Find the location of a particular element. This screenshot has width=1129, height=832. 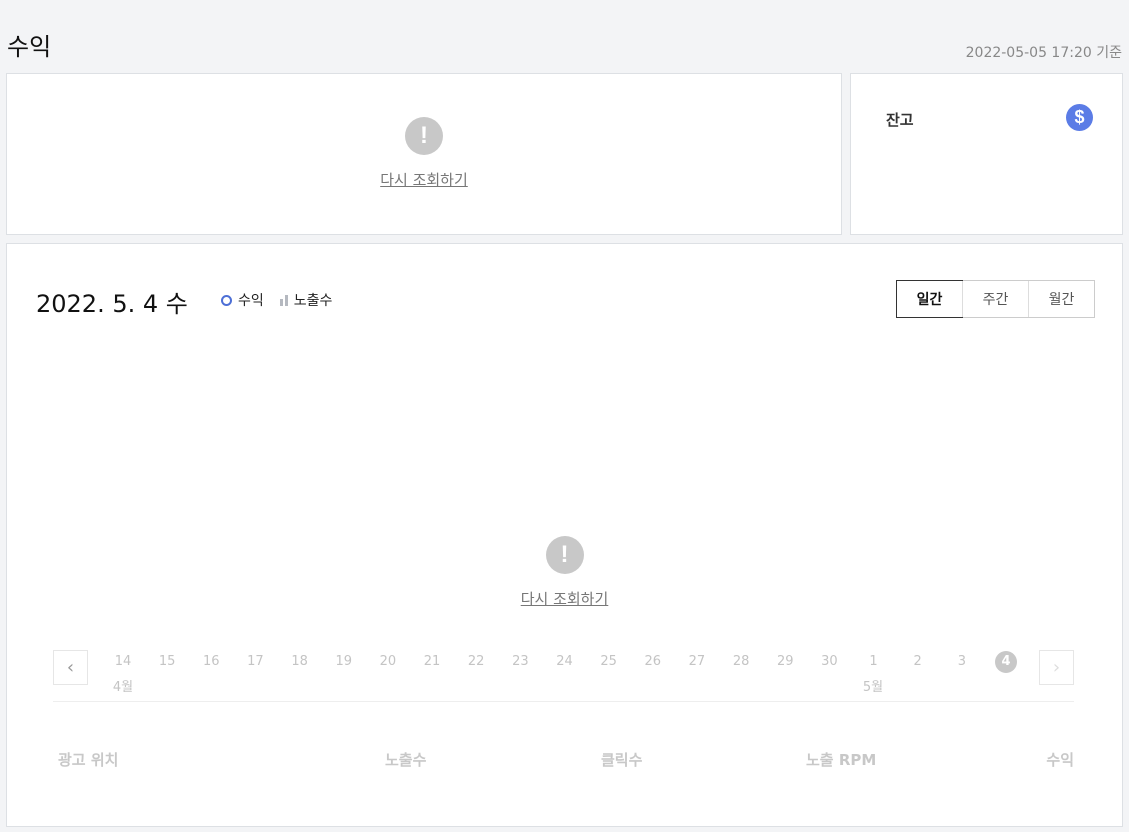

revenue-summary-card: ! 다시 조회하기 is located at coordinates (424, 154).